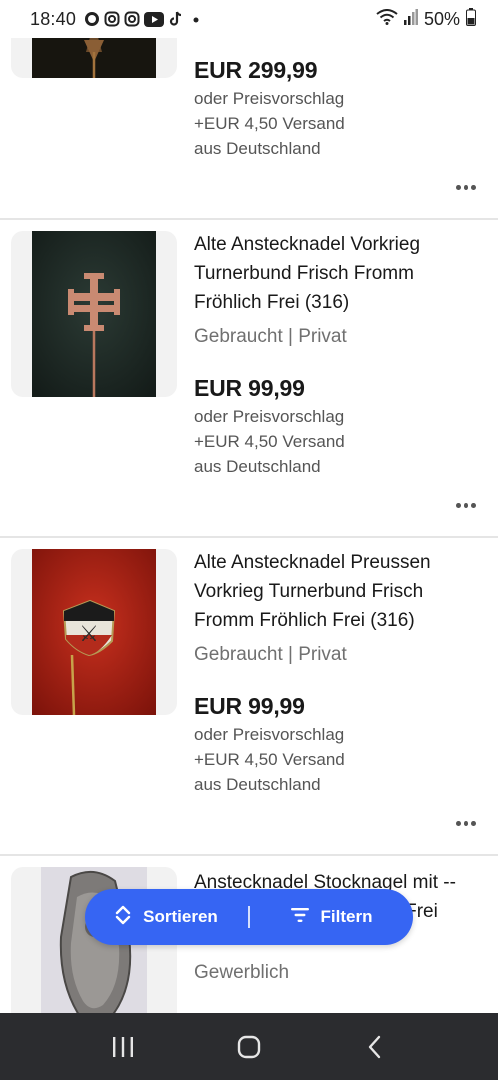 Image resolution: width=498 pixels, height=1080 pixels. I want to click on status-time: 18:40, so click(53, 18).